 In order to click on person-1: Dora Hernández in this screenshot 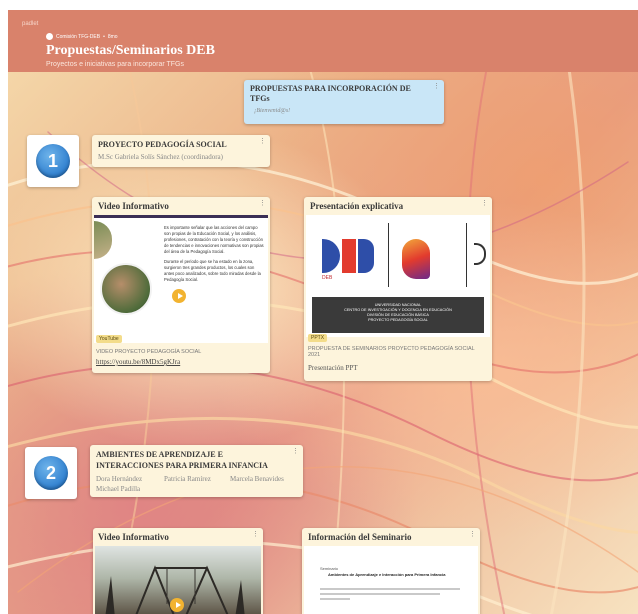, I will do `click(119, 479)`.